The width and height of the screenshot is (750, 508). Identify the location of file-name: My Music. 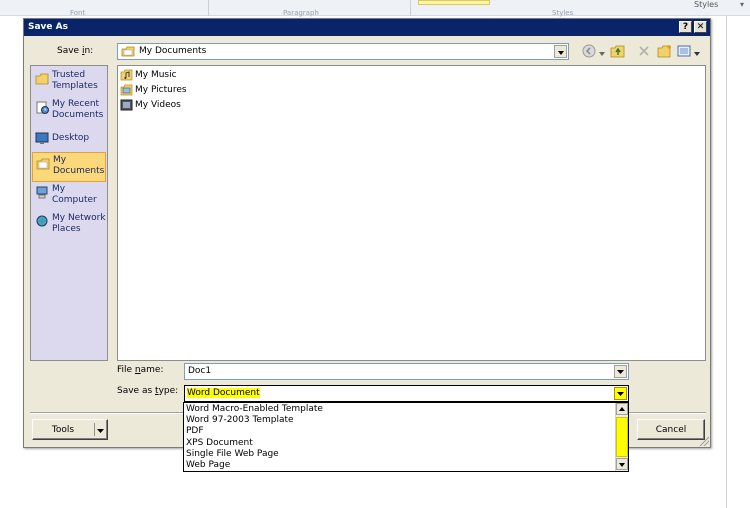
(156, 75).